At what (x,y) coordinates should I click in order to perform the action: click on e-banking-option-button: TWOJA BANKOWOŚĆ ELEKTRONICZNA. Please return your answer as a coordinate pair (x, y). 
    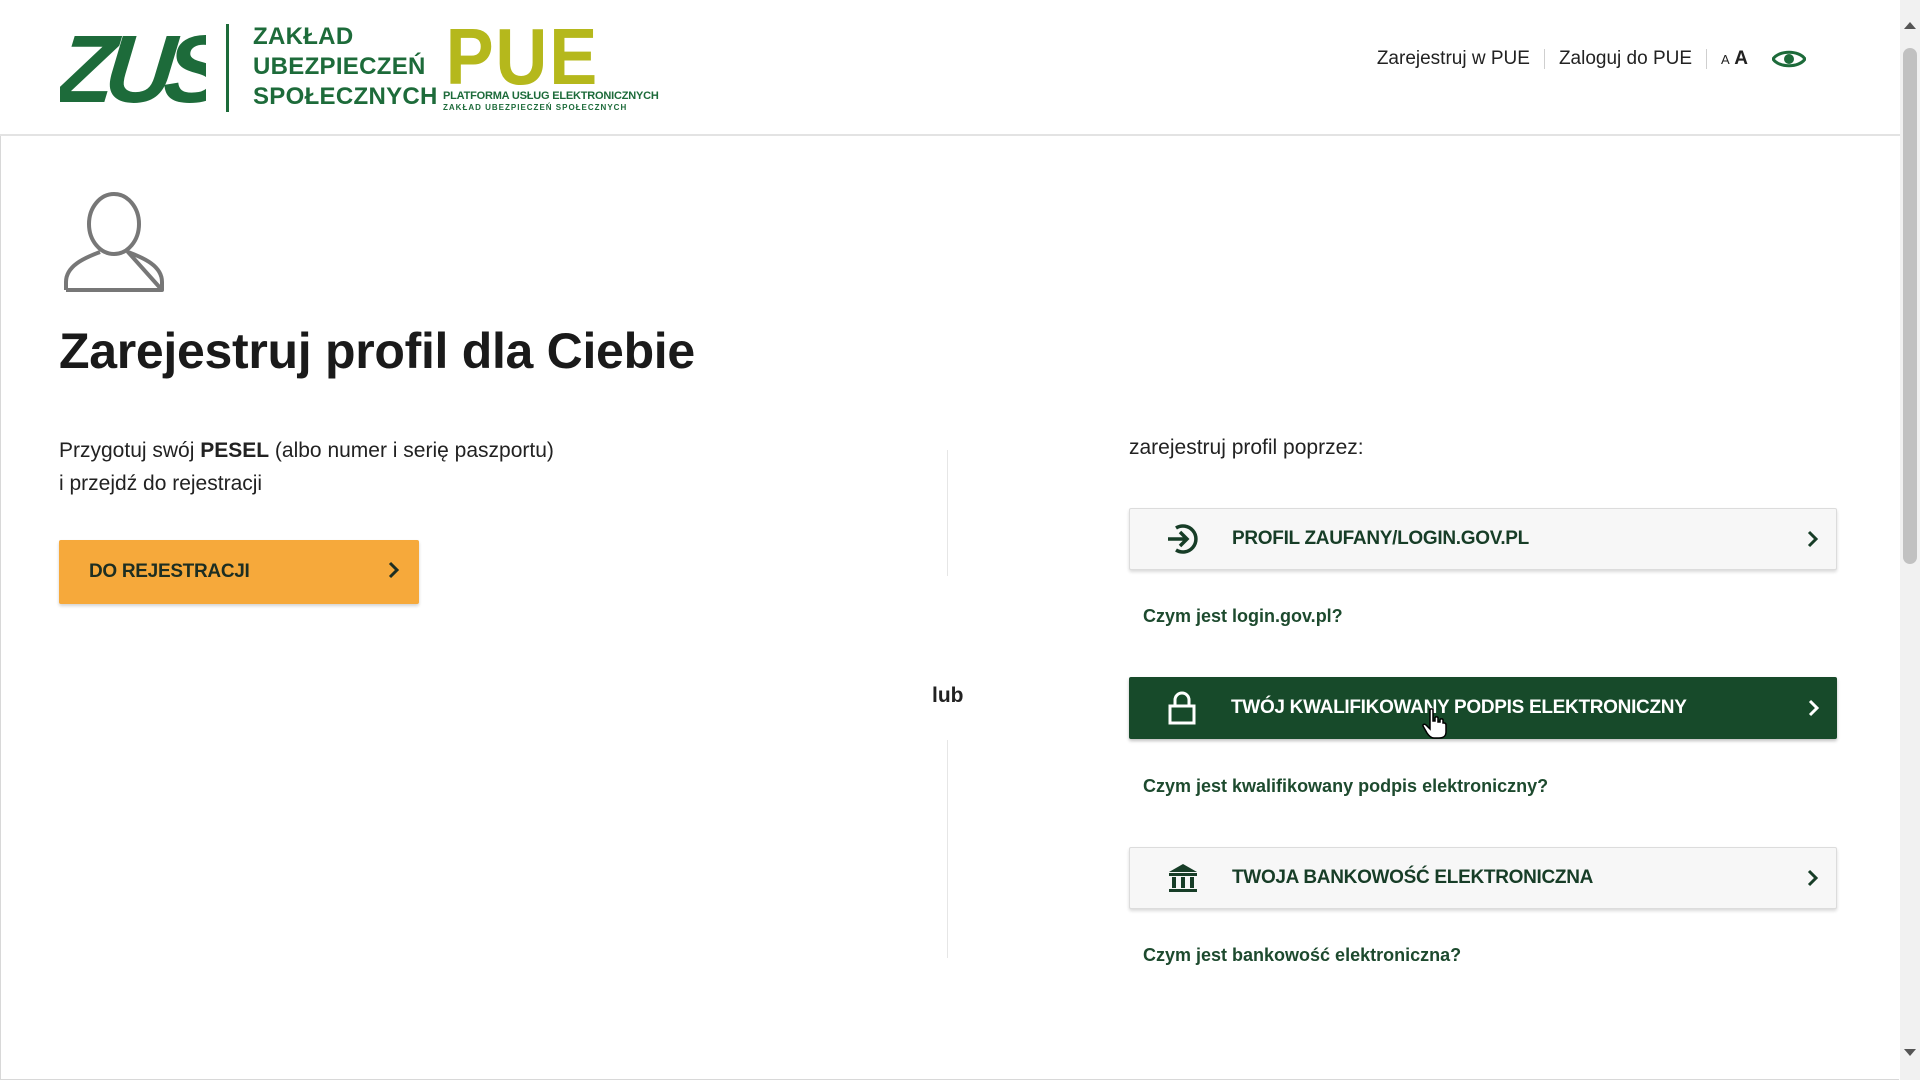
    Looking at the image, I should click on (1483, 878).